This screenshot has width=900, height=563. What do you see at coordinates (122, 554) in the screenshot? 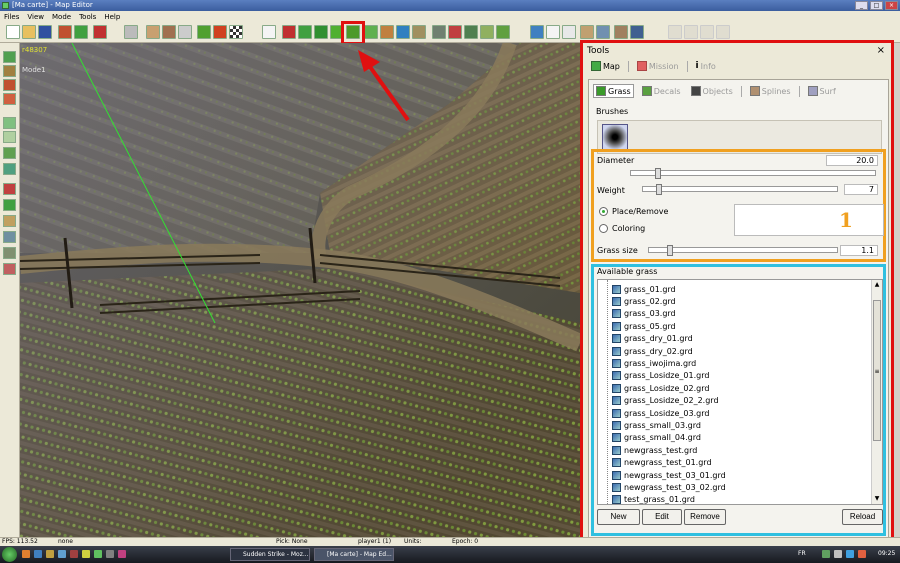
I see `quicklaunch-extra-icon` at bounding box center [122, 554].